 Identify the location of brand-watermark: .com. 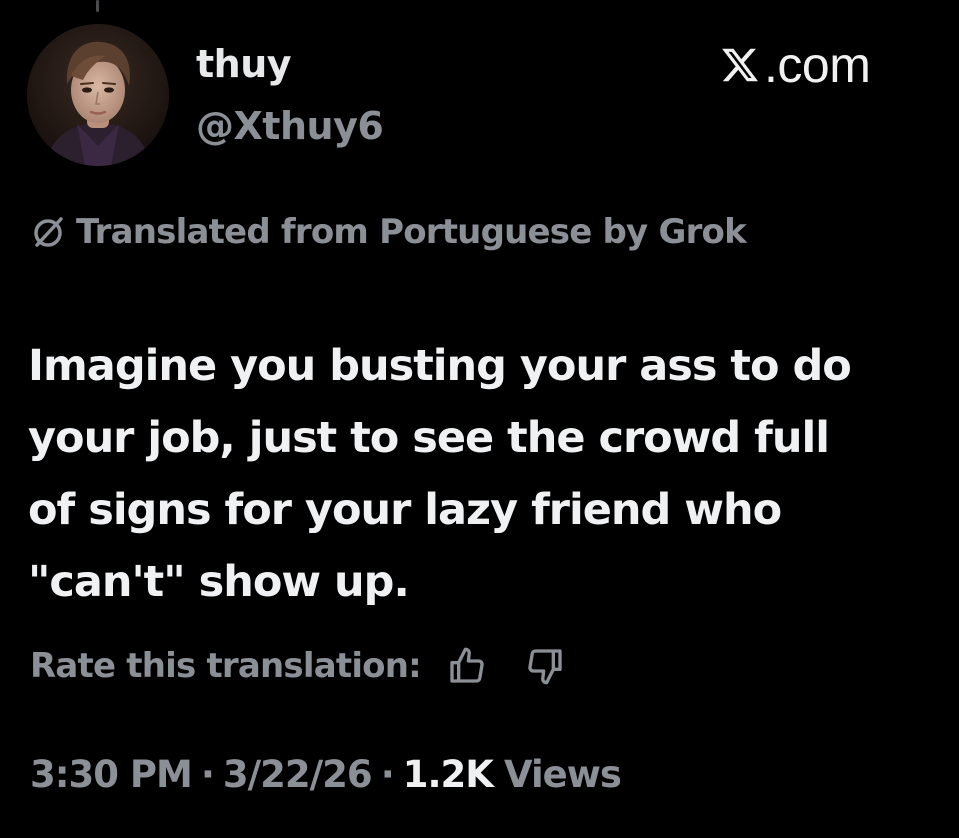
(795, 65).